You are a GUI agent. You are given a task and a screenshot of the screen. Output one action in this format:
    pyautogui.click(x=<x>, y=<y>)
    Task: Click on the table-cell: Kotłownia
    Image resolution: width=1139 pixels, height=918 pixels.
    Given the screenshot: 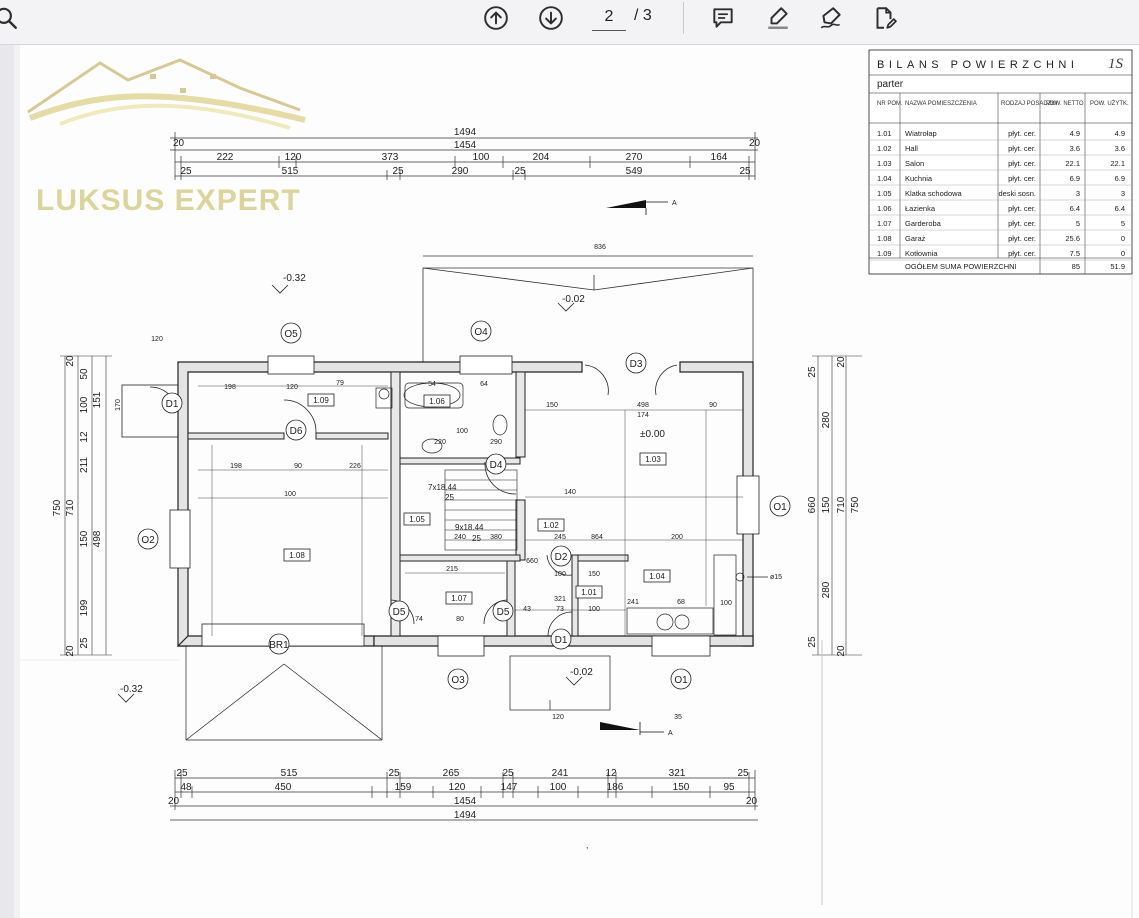 What is the action you would take?
    pyautogui.click(x=921, y=253)
    